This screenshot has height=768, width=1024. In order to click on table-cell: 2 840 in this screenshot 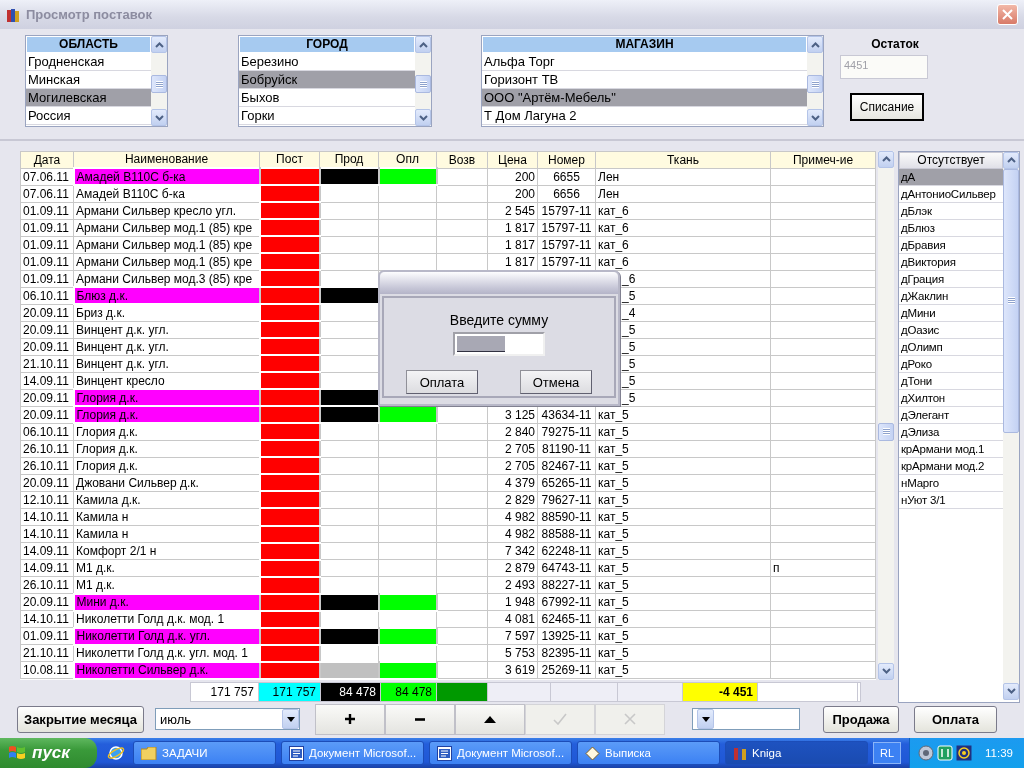, I will do `click(512, 432)`.